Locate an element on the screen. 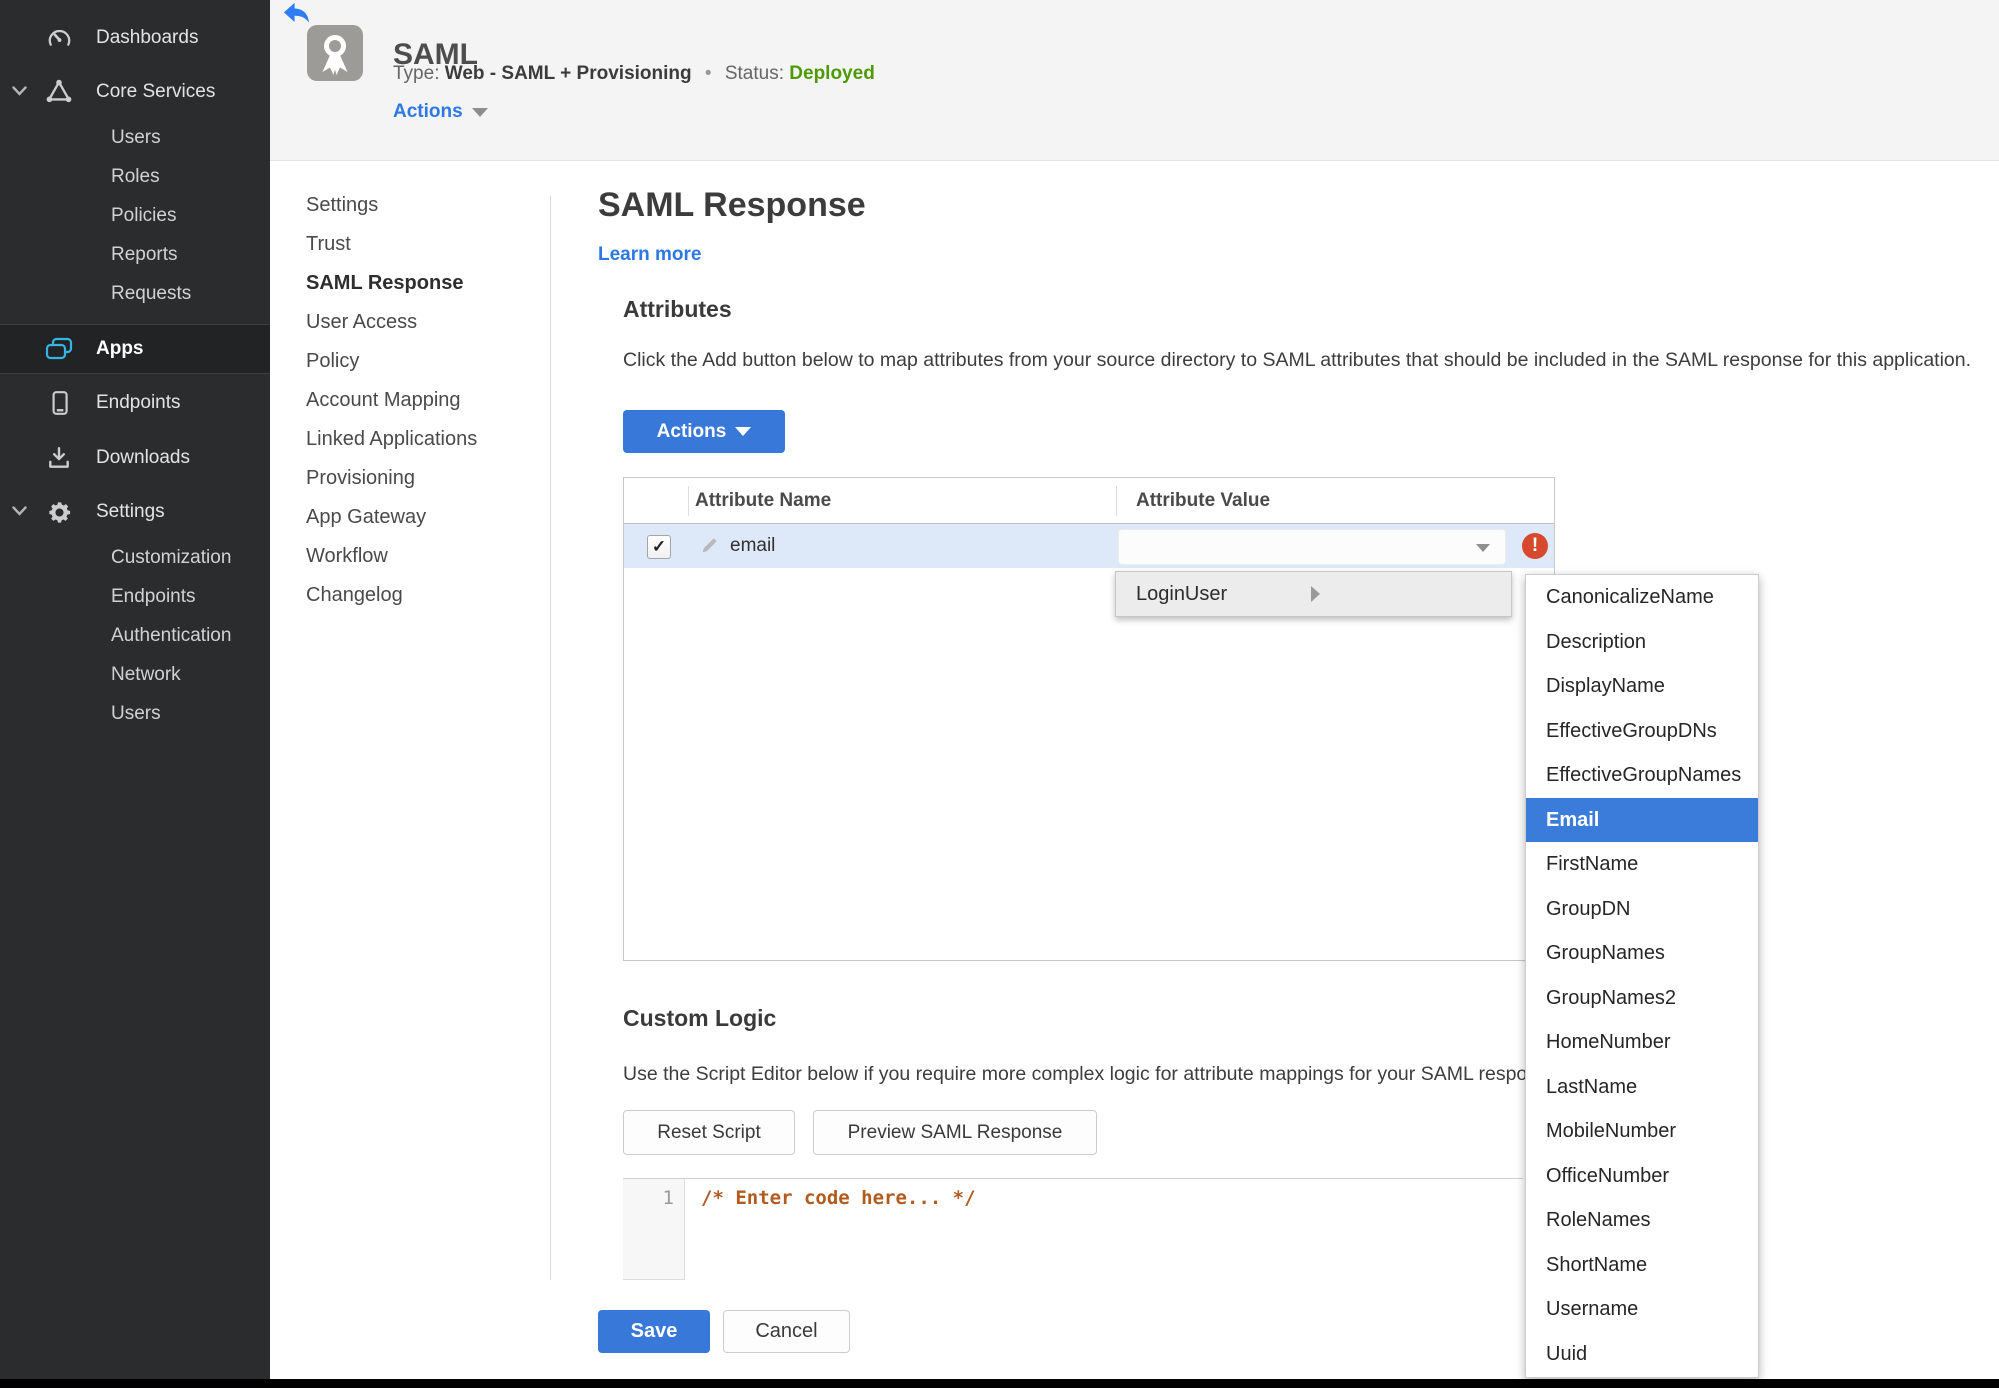  back-arrow-icon is located at coordinates (296, 13).